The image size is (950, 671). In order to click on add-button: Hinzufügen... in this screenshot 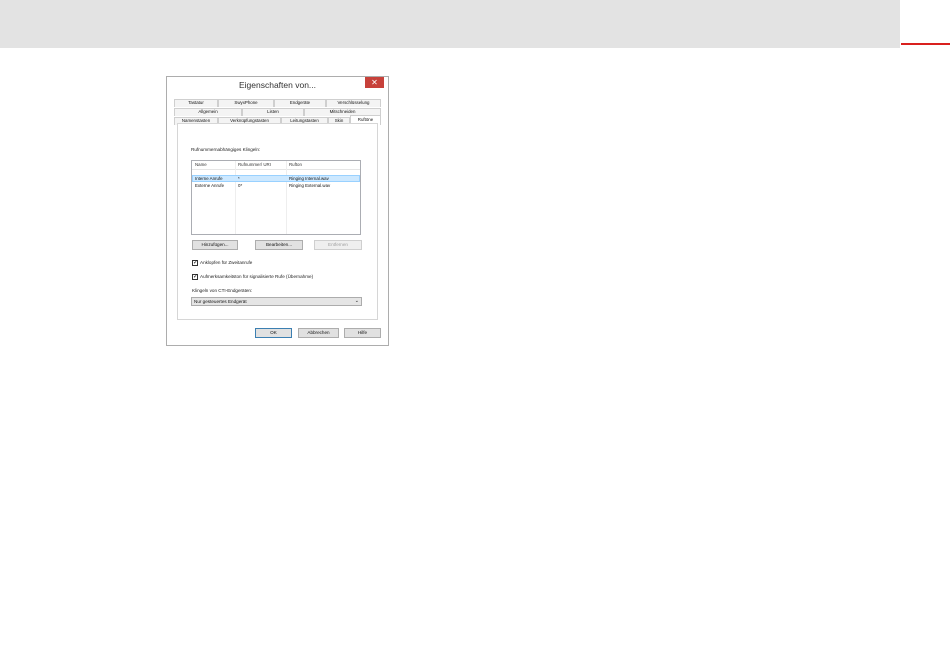, I will do `click(215, 245)`.